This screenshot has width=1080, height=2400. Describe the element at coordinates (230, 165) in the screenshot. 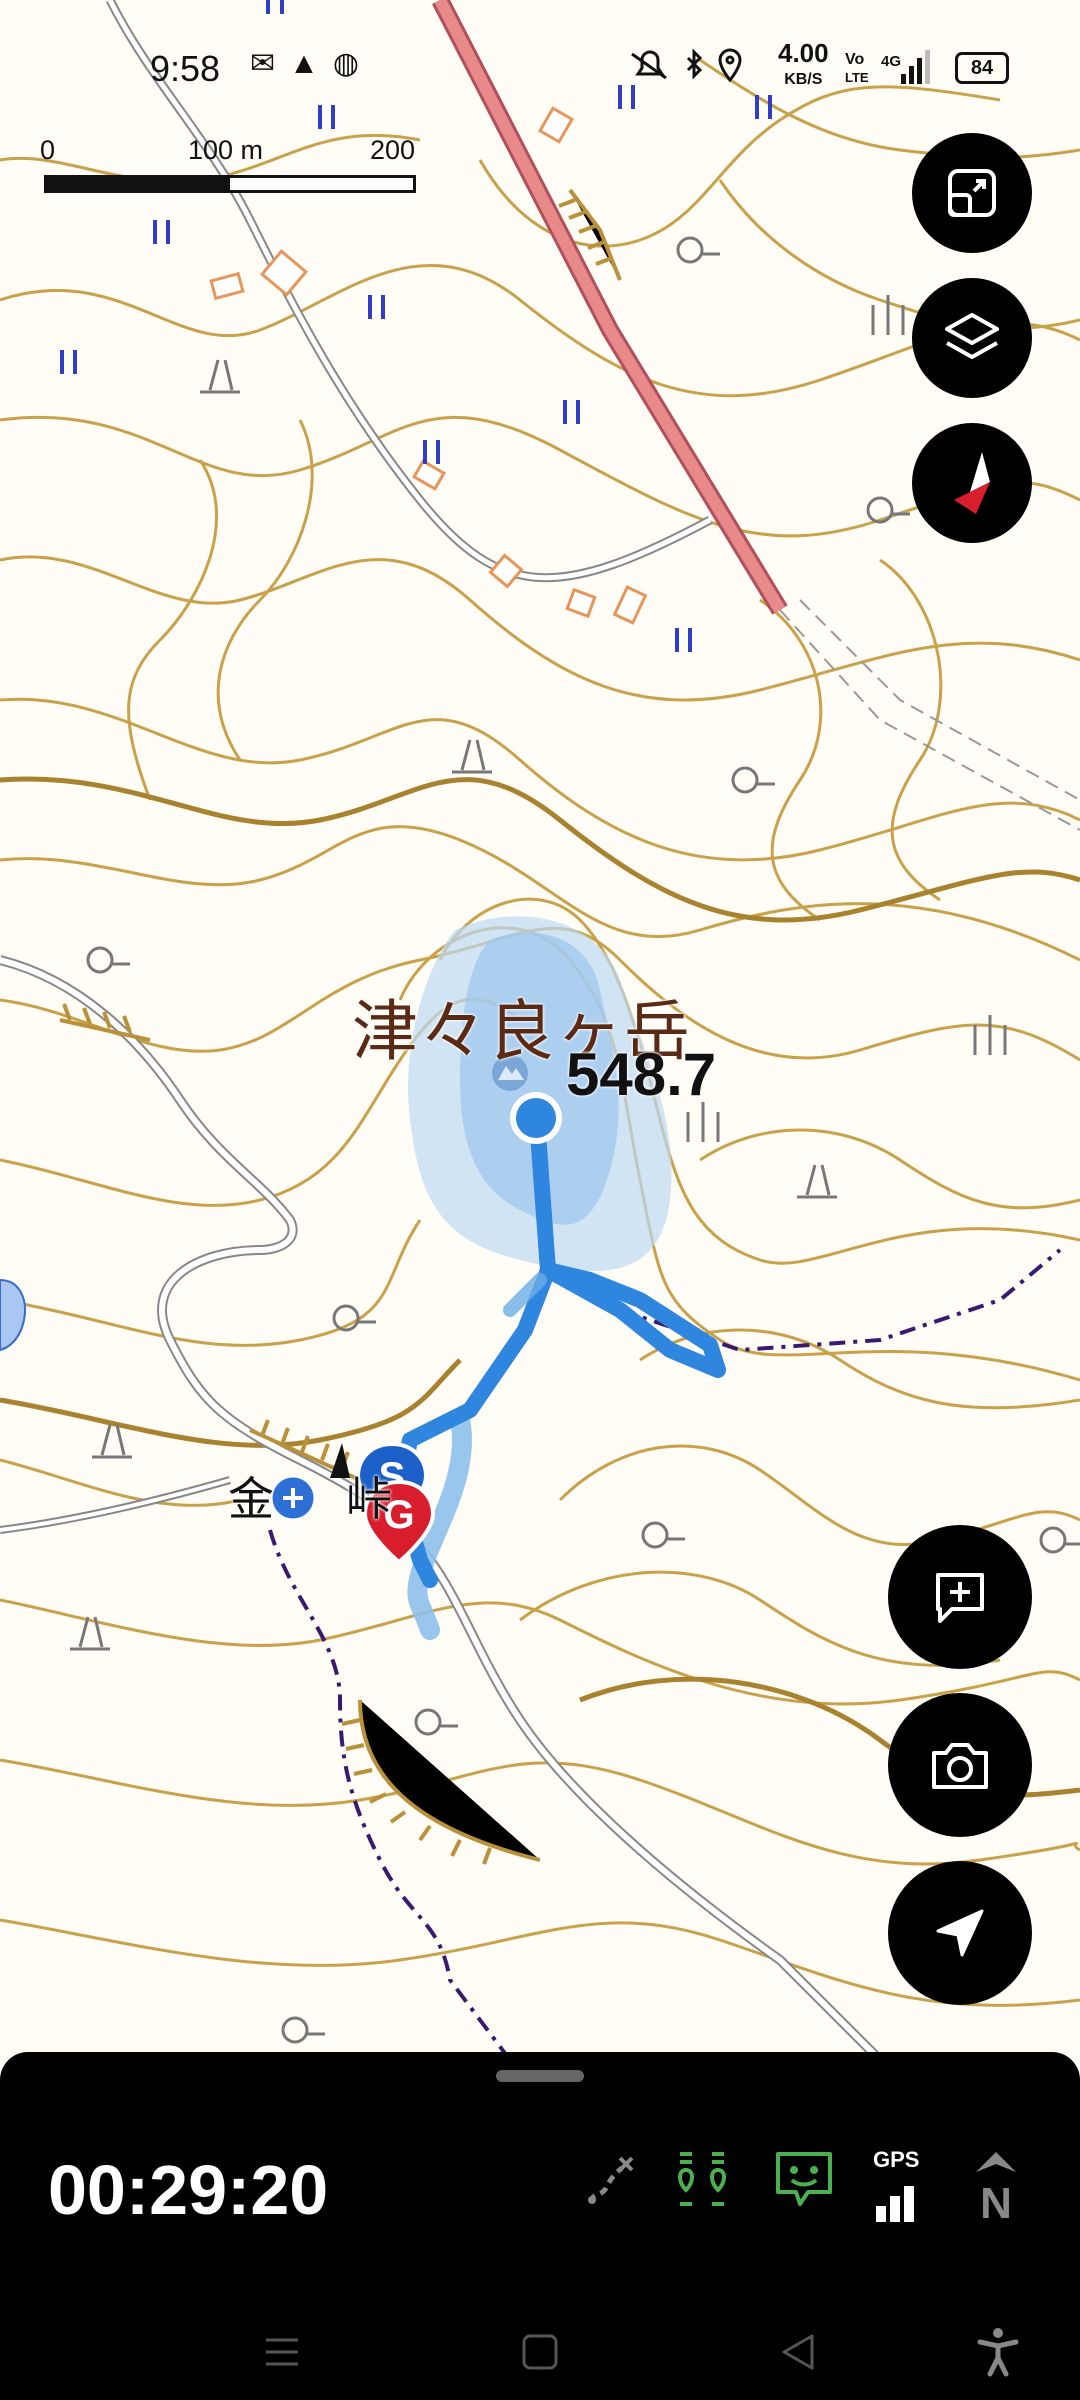

I see `scale-bar: 0 100 m 200 m` at that location.